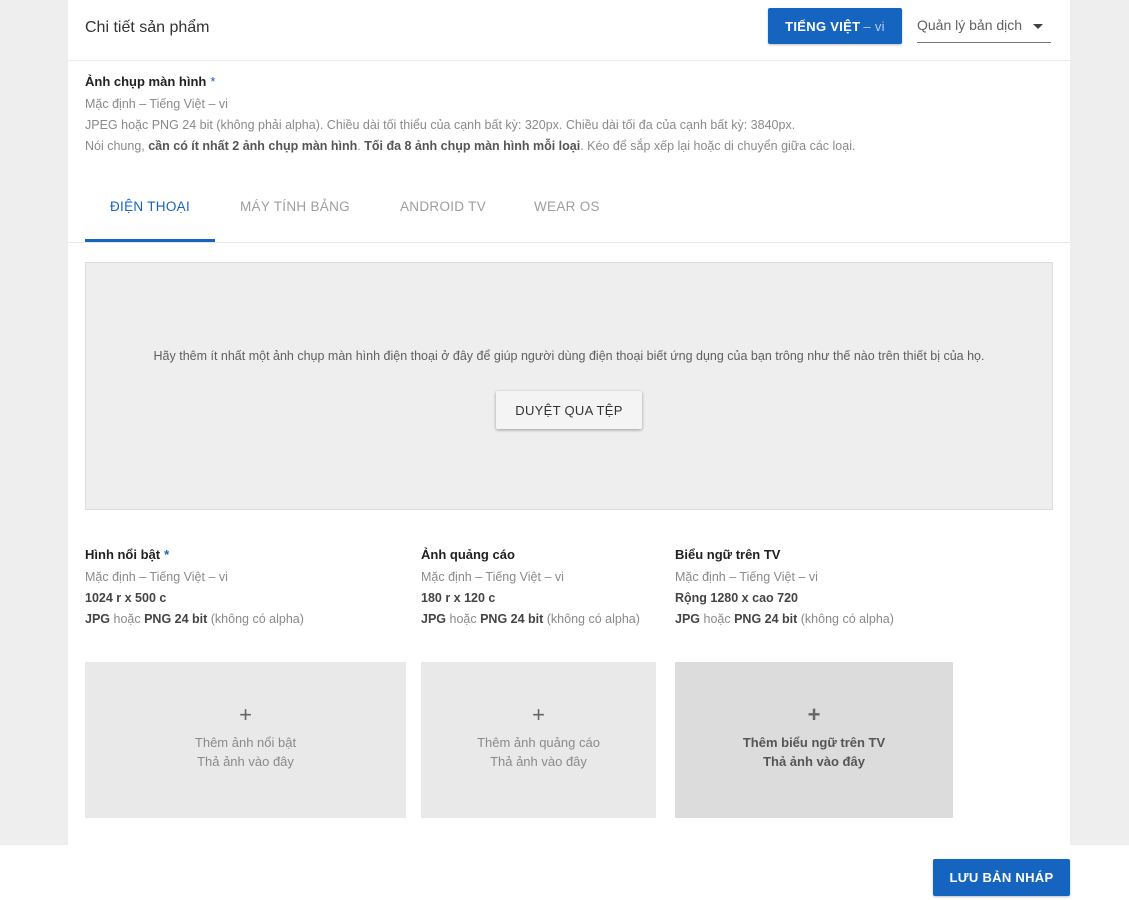 This screenshot has height=900, width=1129. I want to click on screenshots-label: Ảnh chụp màn hình, so click(146, 81).